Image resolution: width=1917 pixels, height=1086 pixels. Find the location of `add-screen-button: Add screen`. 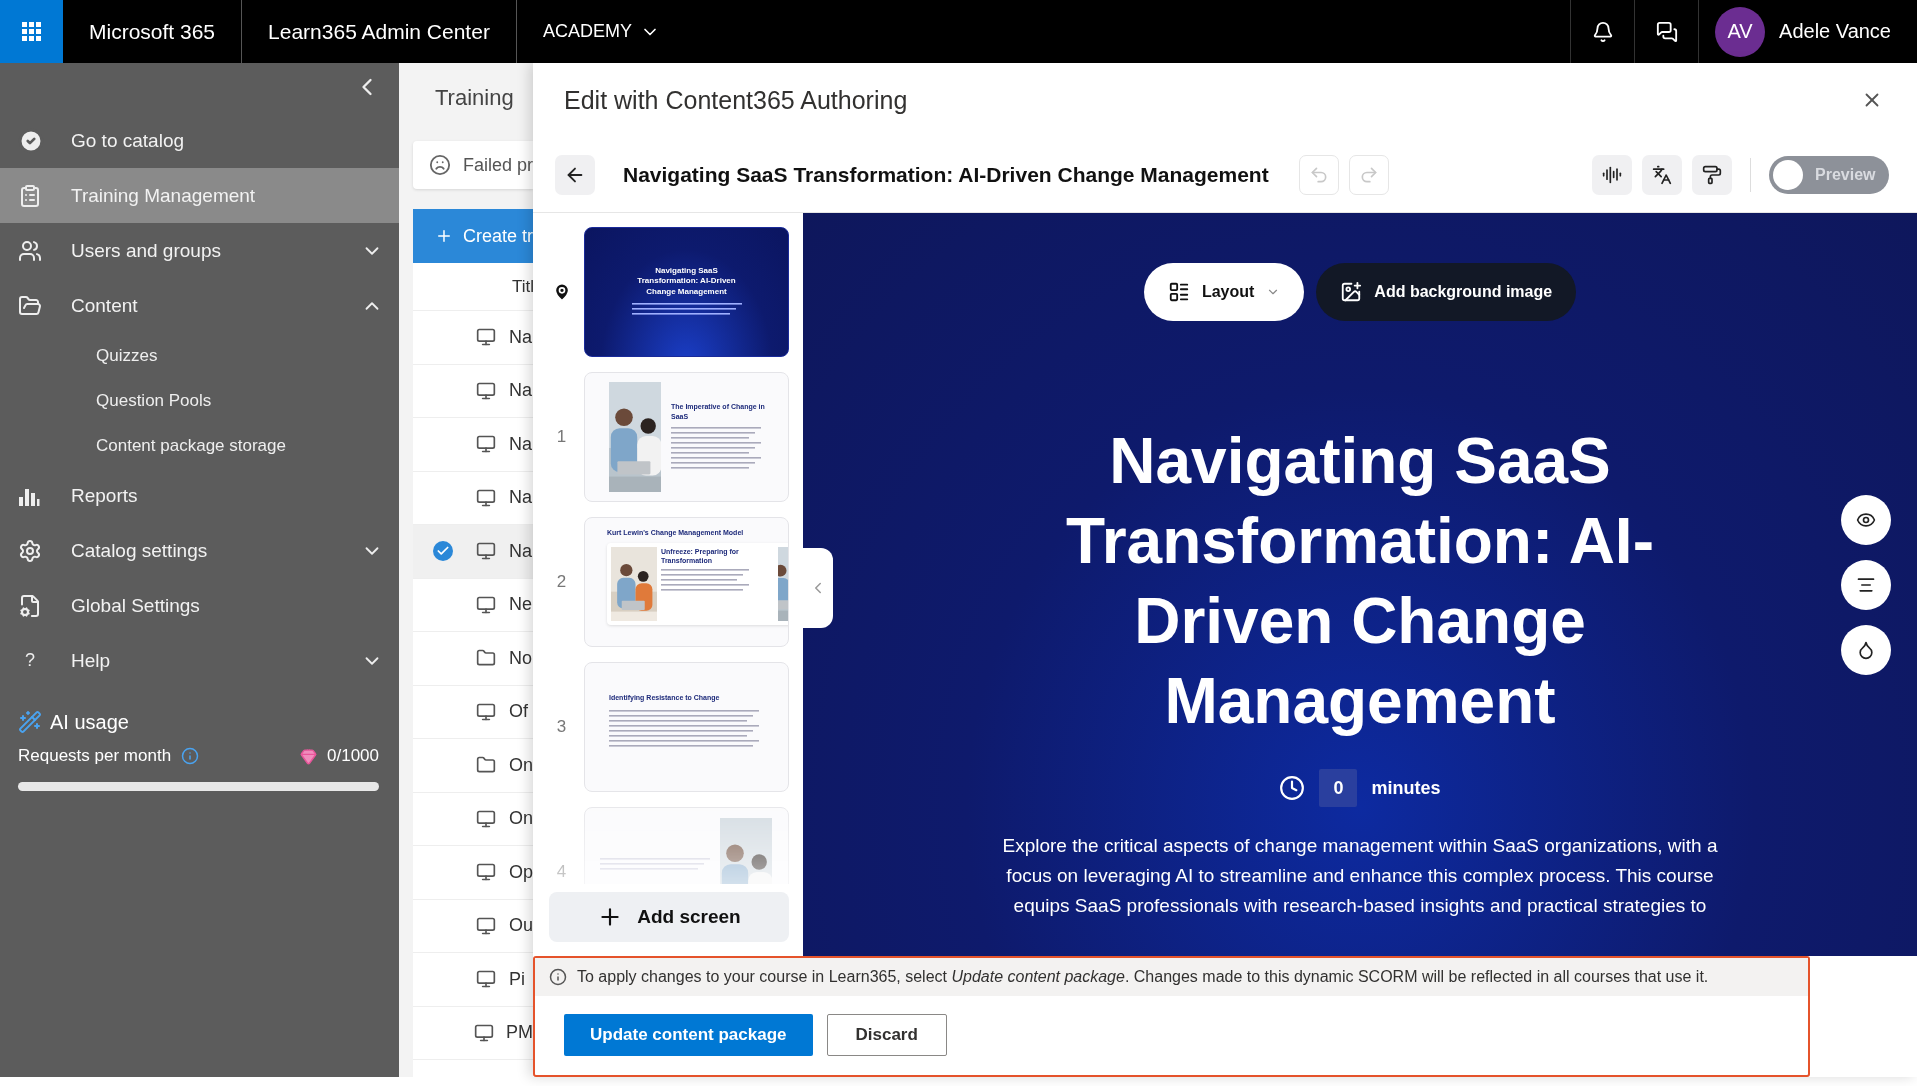

add-screen-button: Add screen is located at coordinates (669, 917).